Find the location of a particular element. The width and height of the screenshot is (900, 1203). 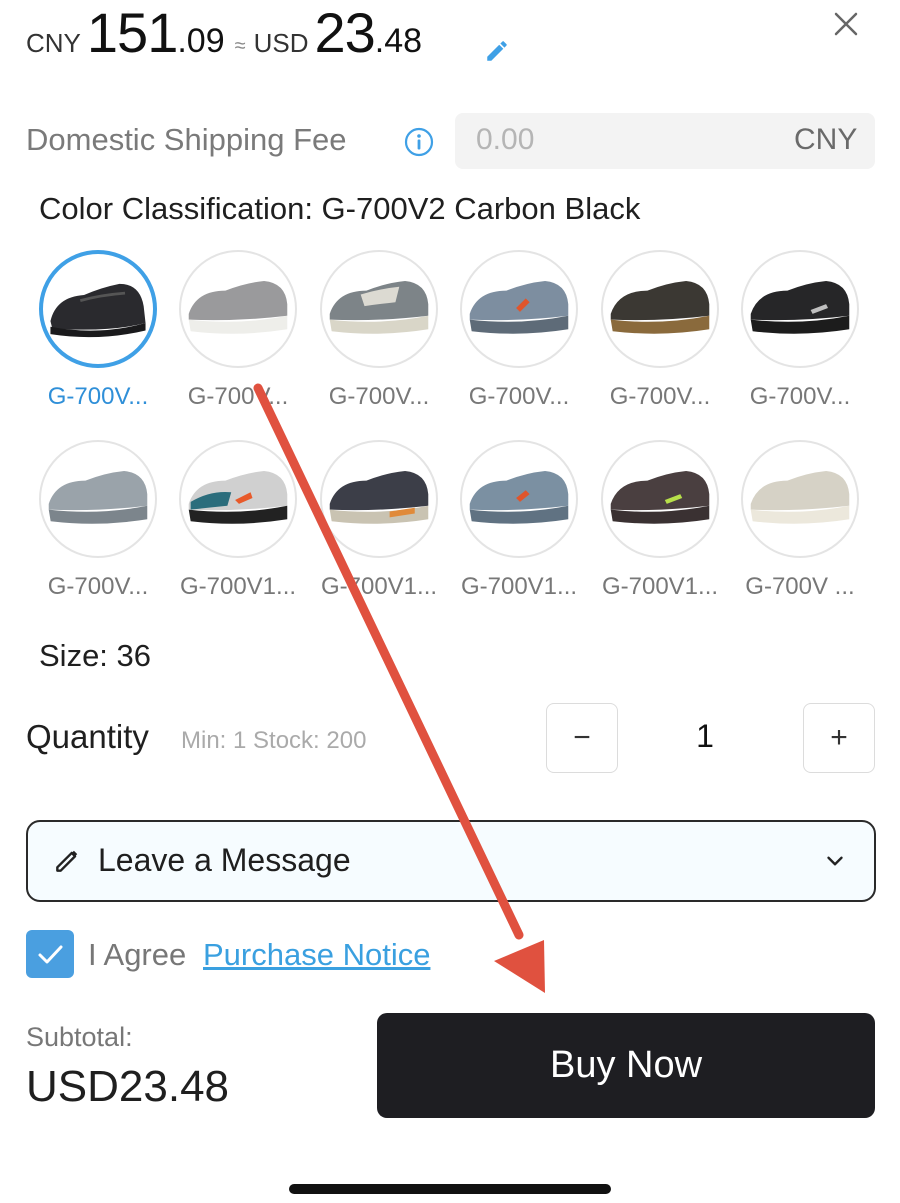

purchase-notice-link: Purchase Notice is located at coordinates (316, 955).